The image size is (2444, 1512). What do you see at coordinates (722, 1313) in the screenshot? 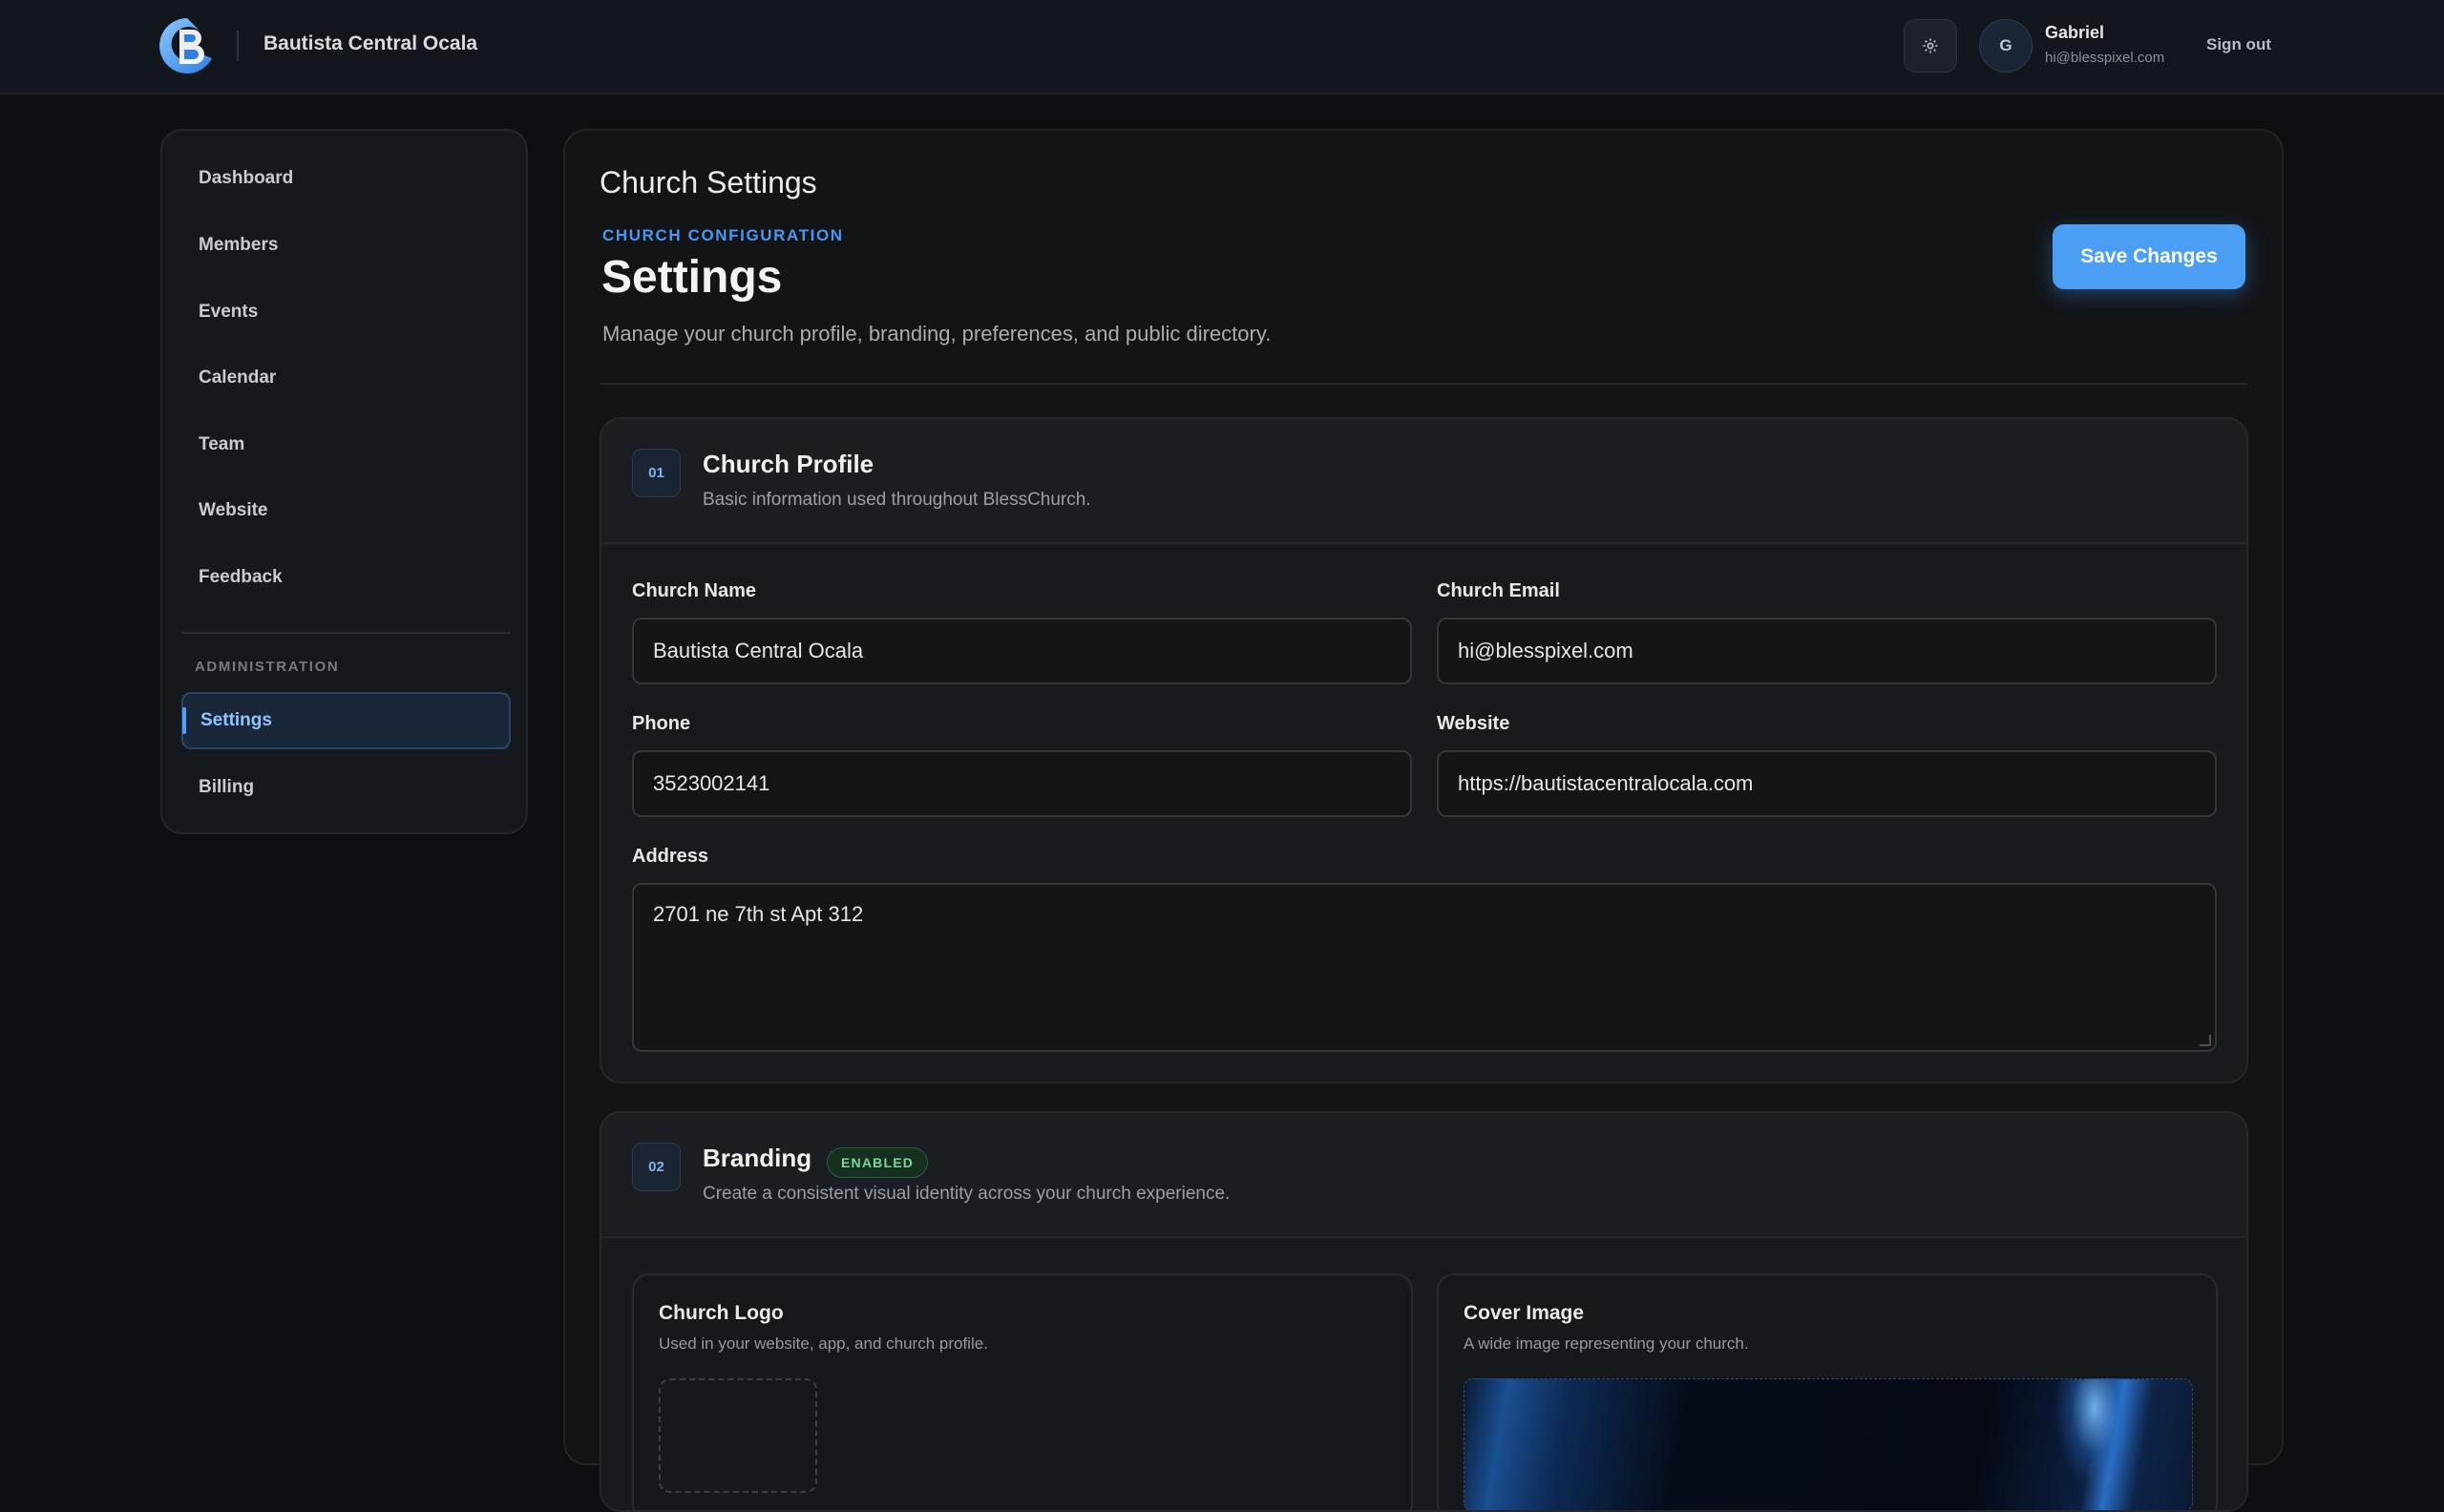
I see `logo-panel-title: Church Logo` at bounding box center [722, 1313].